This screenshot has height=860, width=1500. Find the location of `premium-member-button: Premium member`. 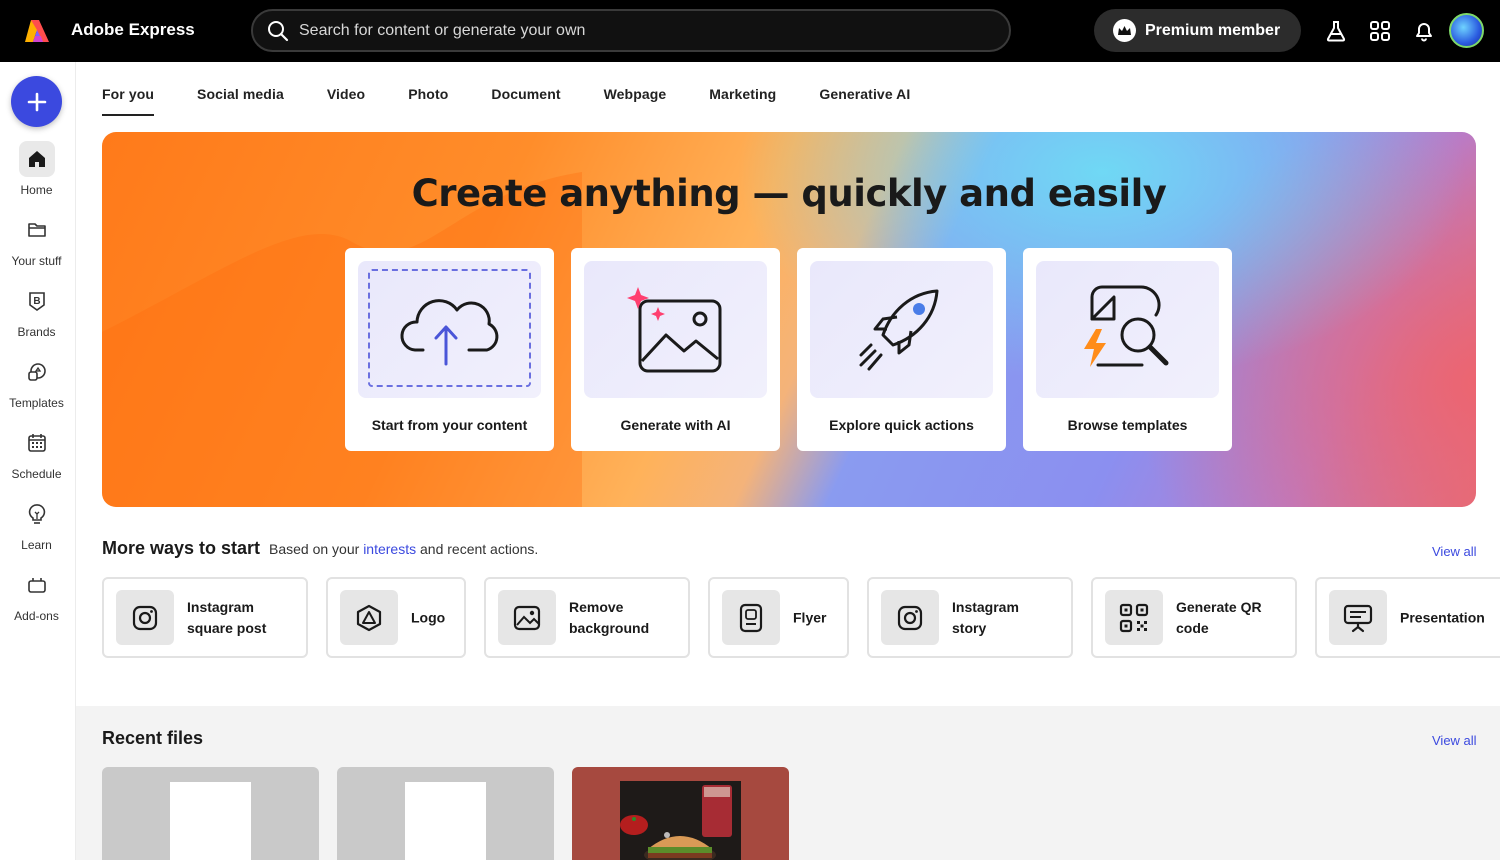

premium-member-button: Premium member is located at coordinates (1197, 30).